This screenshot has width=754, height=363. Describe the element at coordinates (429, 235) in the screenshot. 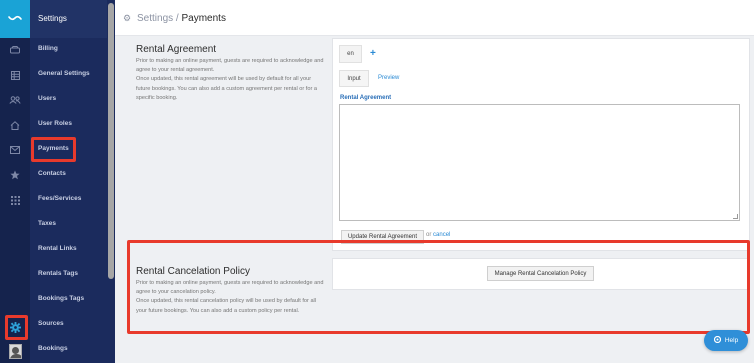

I see `or-text: or` at that location.